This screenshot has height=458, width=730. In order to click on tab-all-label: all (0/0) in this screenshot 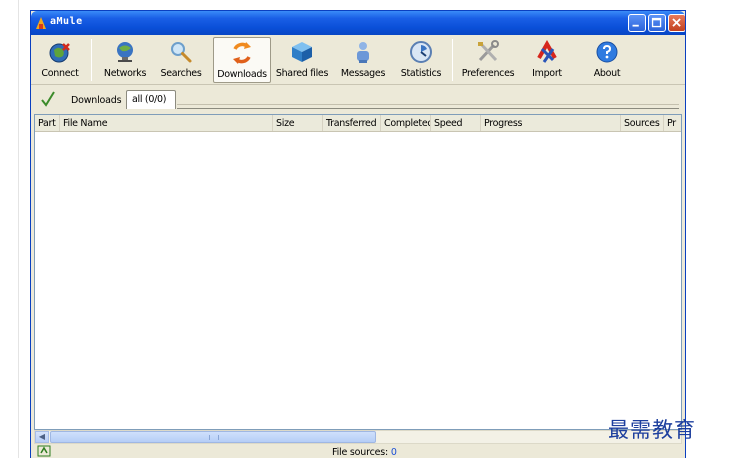, I will do `click(149, 99)`.